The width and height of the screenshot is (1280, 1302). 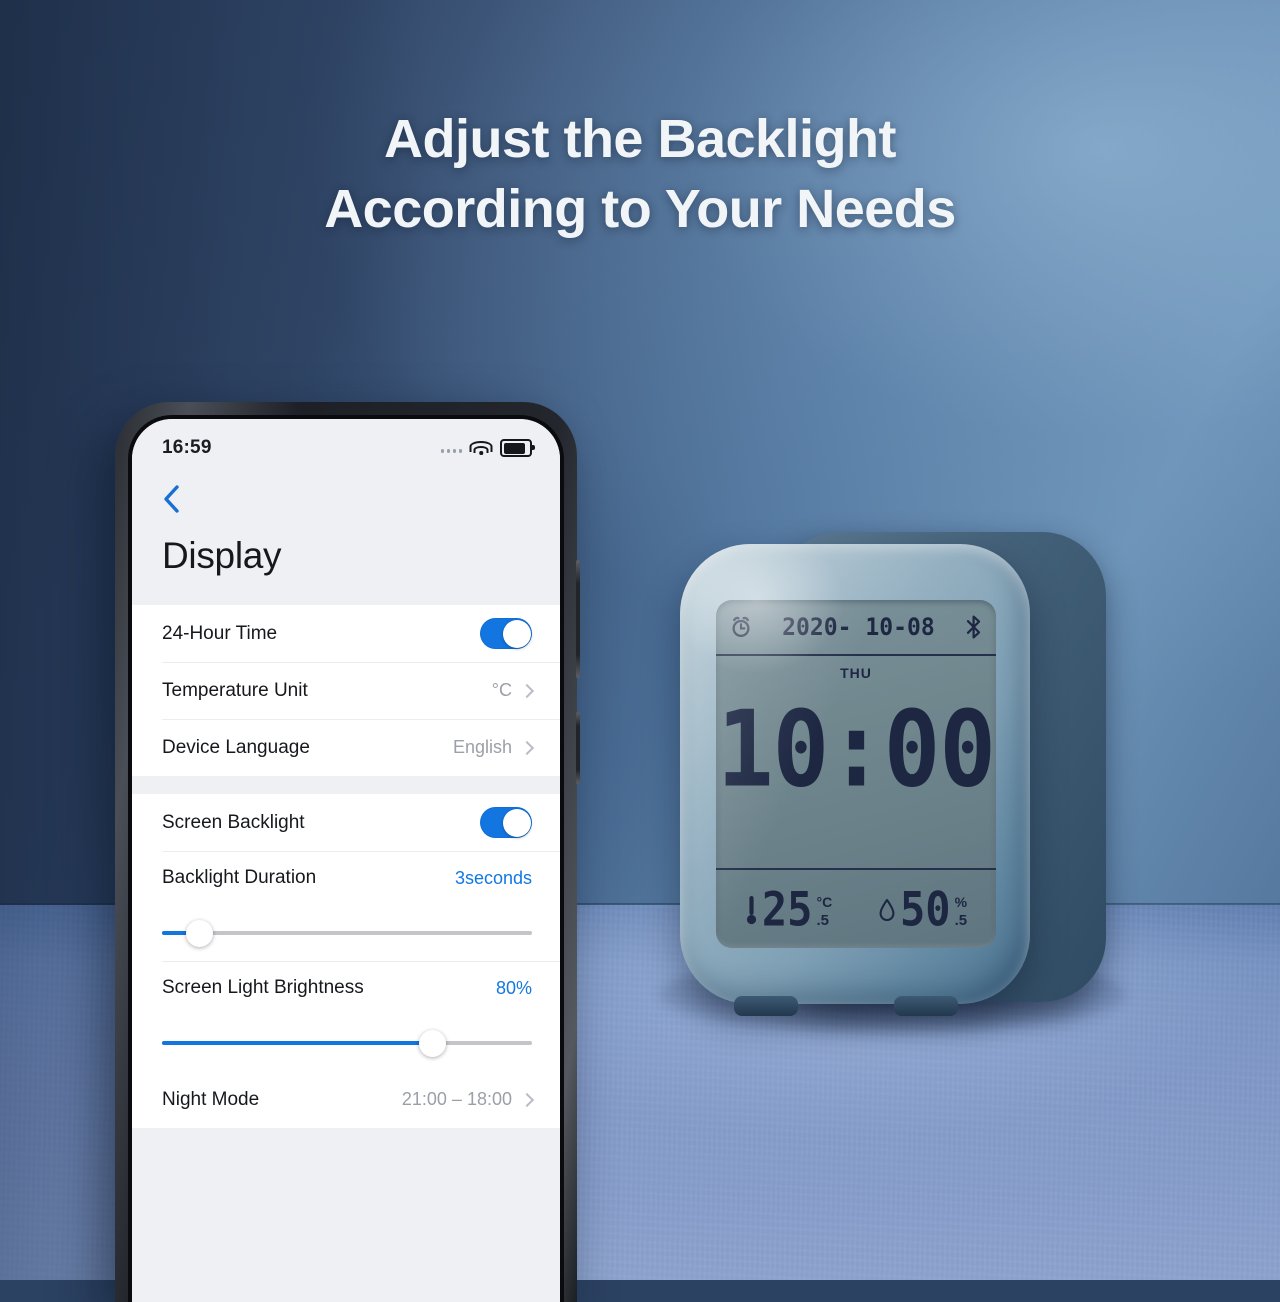 I want to click on slider-fill, so click(x=297, y=1043).